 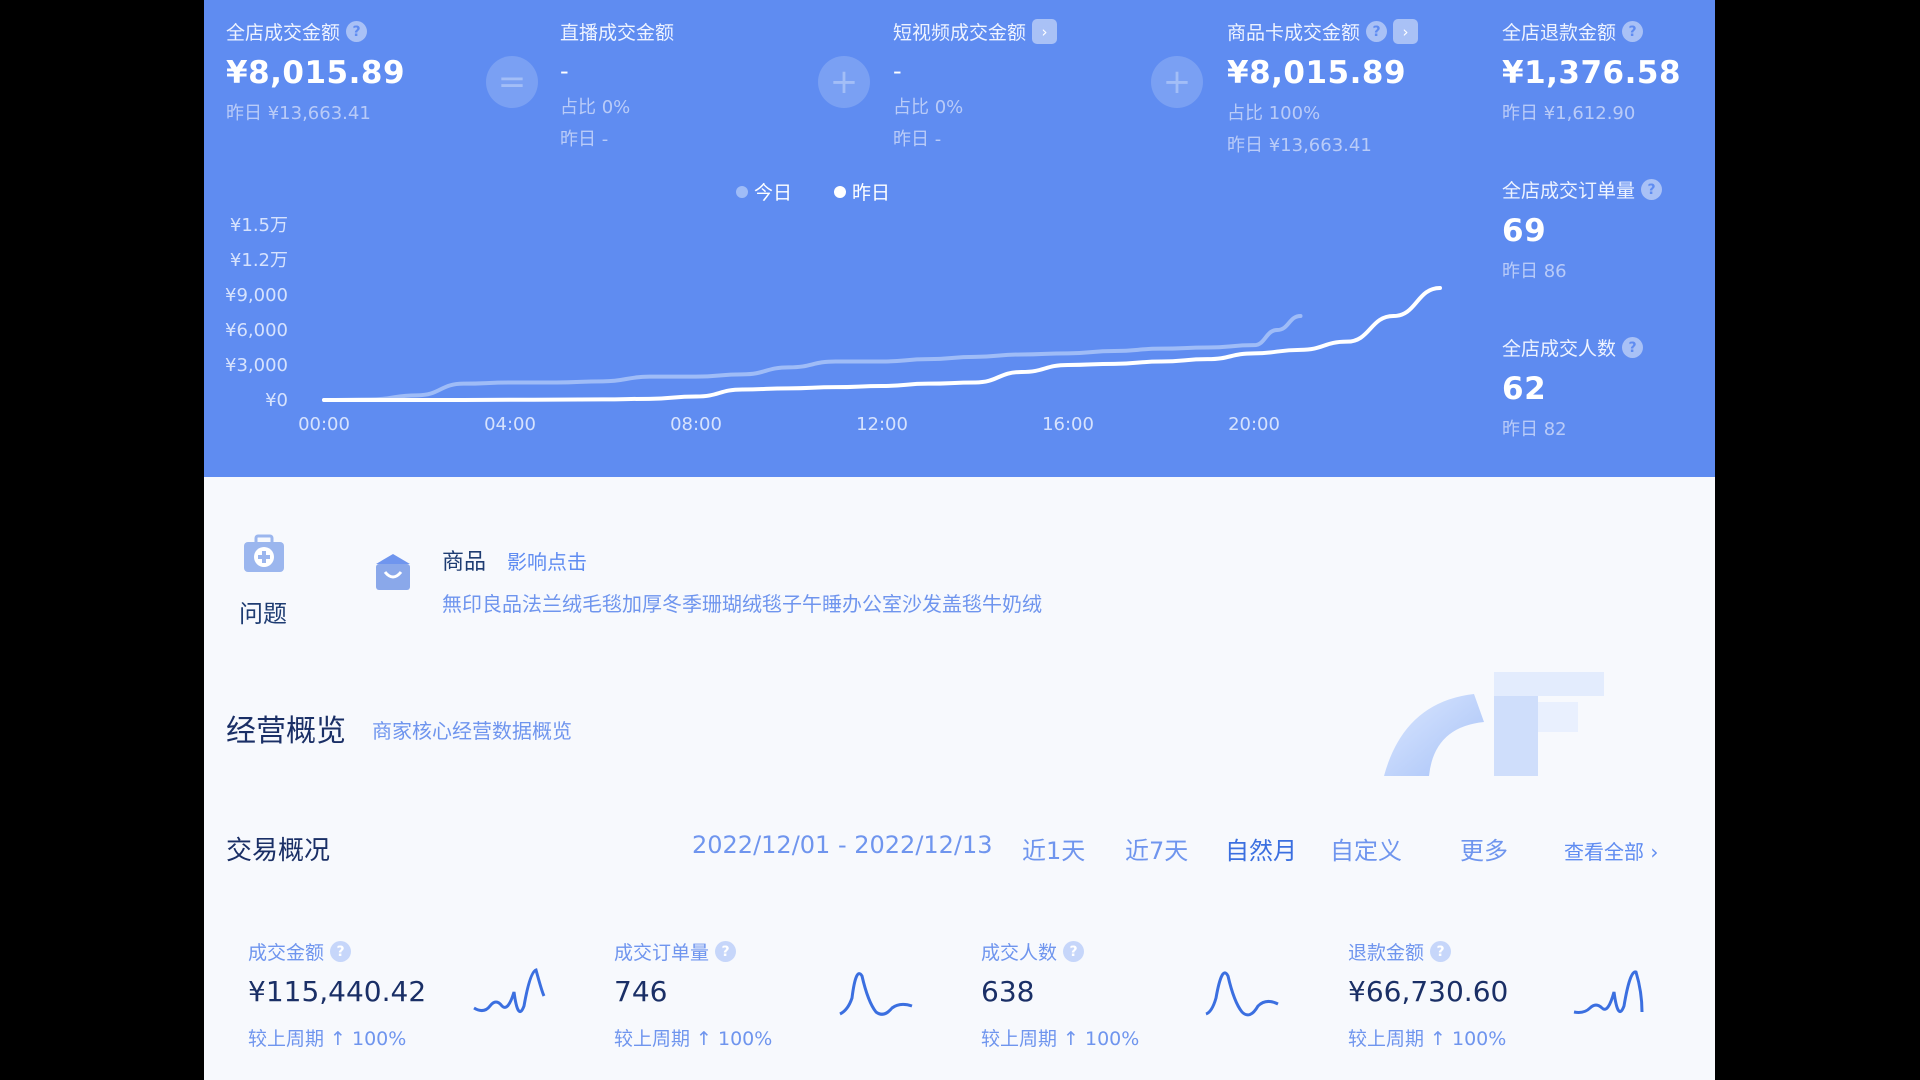 I want to click on metric-total-gmv: 全店成交金额? ¥8,015.89 昨日 ¥13,663.41, so click(x=315, y=71).